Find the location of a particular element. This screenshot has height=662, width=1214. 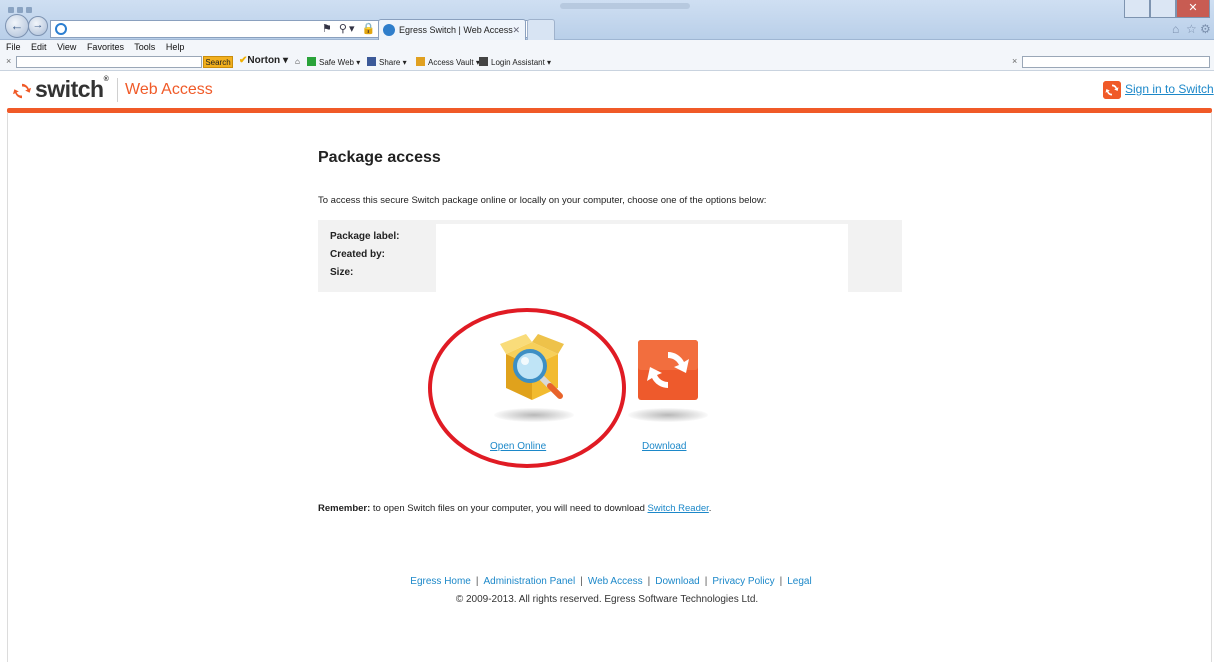

secondary-search-input is located at coordinates (1116, 62).